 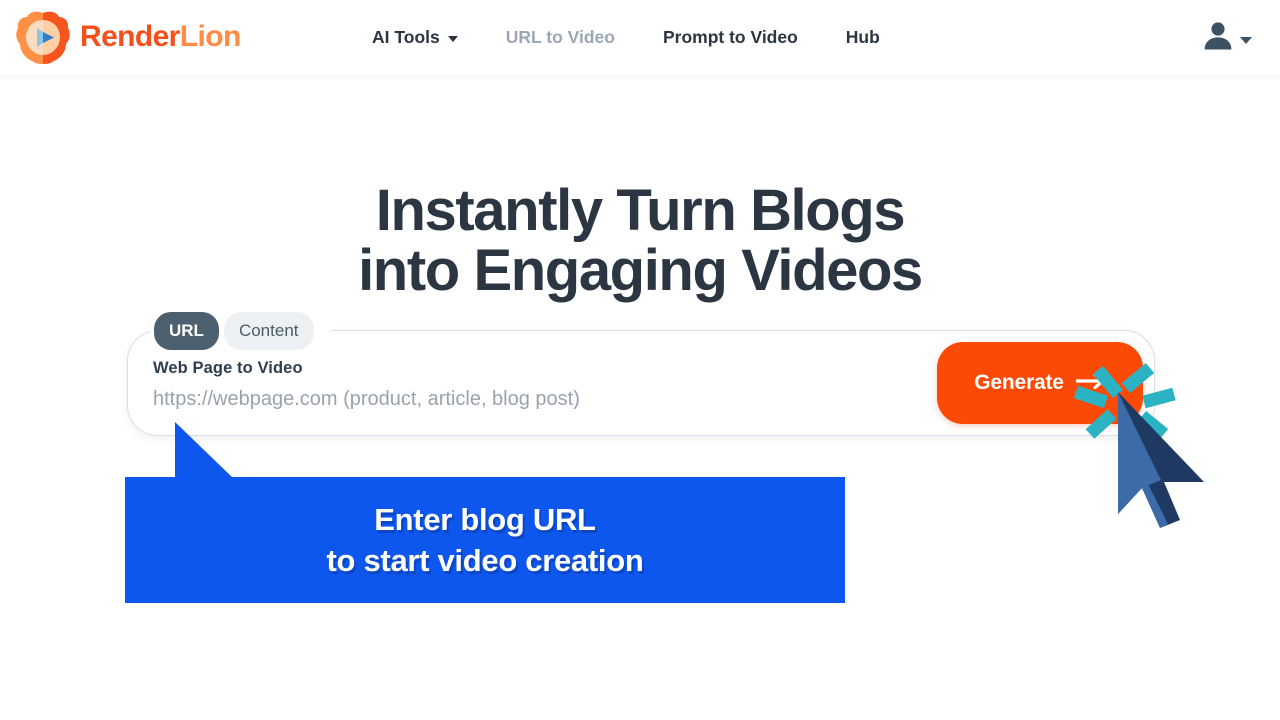 I want to click on brand-word-render: Render, so click(x=130, y=36).